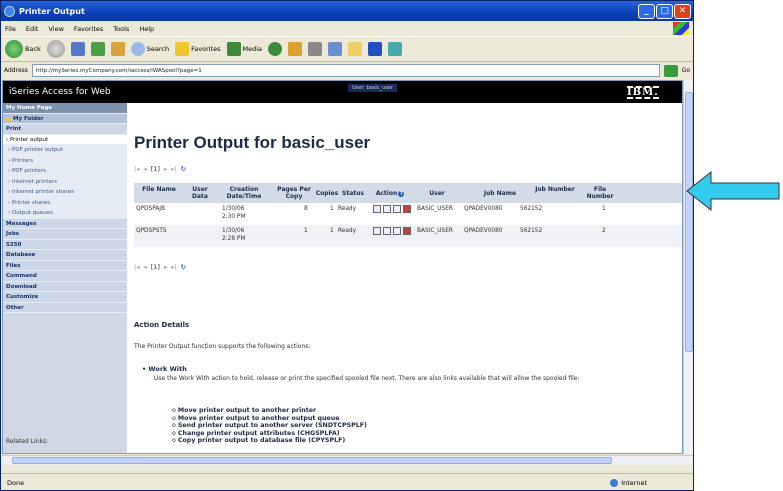  I want to click on help-icon: ?, so click(401, 194).